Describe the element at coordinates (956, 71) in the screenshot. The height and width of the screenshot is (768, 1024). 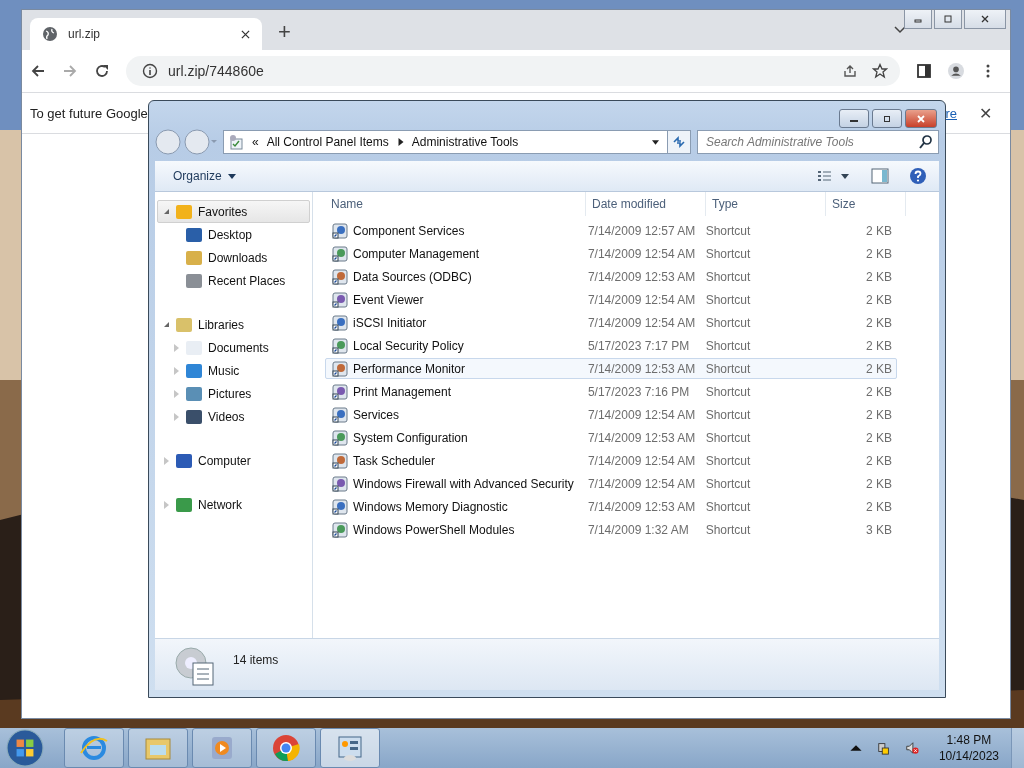
I see `profile-icon` at that location.